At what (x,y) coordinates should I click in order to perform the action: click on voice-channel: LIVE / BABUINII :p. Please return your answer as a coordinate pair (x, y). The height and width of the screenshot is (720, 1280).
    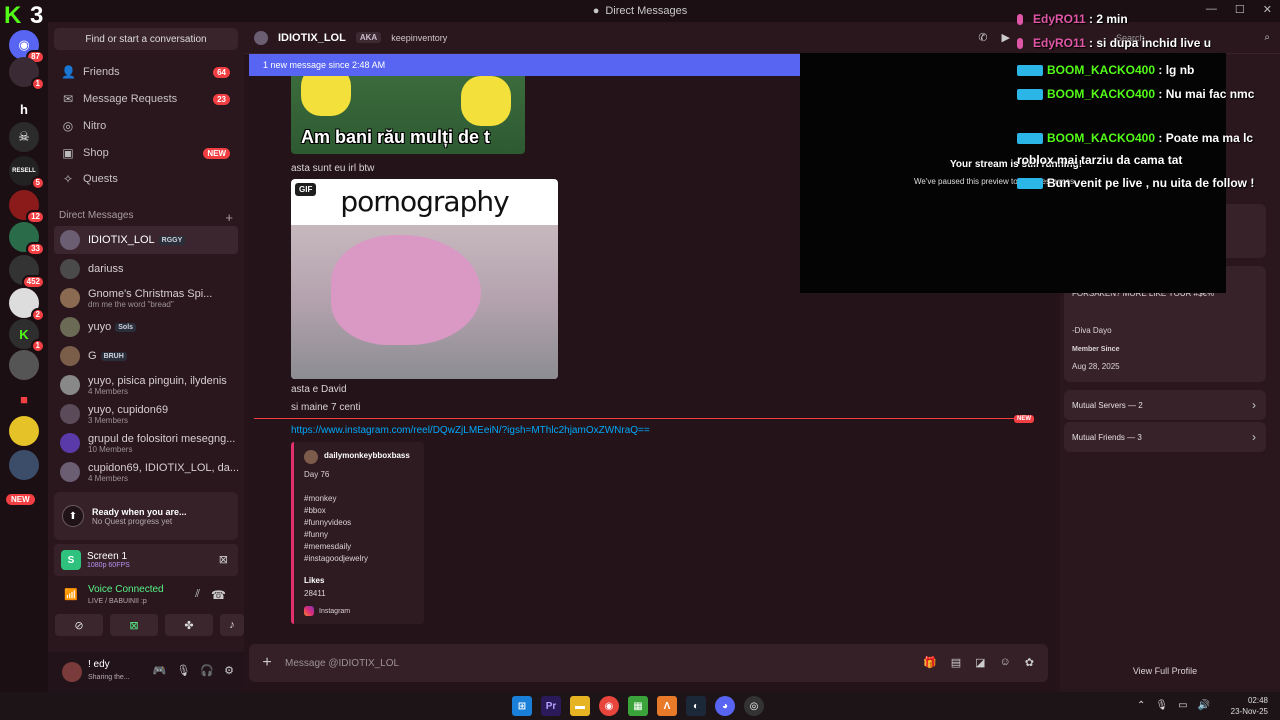
    Looking at the image, I should click on (117, 601).